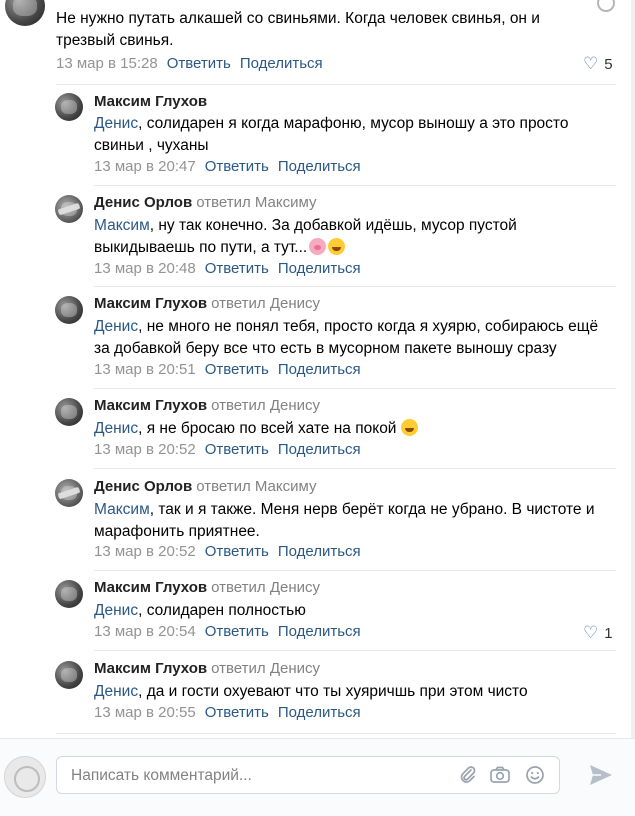  I want to click on like-button: ♡ 1, so click(598, 633).